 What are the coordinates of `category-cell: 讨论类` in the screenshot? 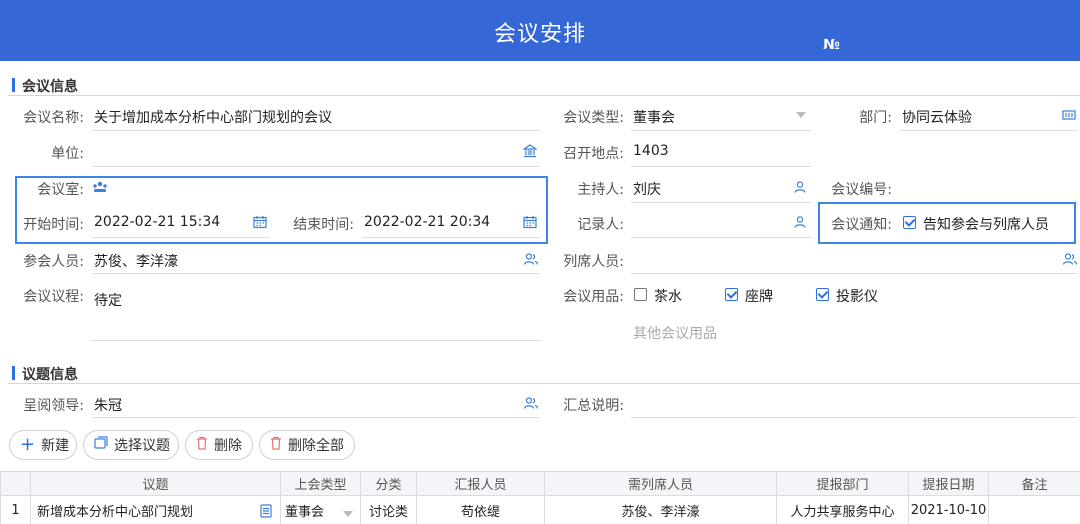 It's located at (388, 509).